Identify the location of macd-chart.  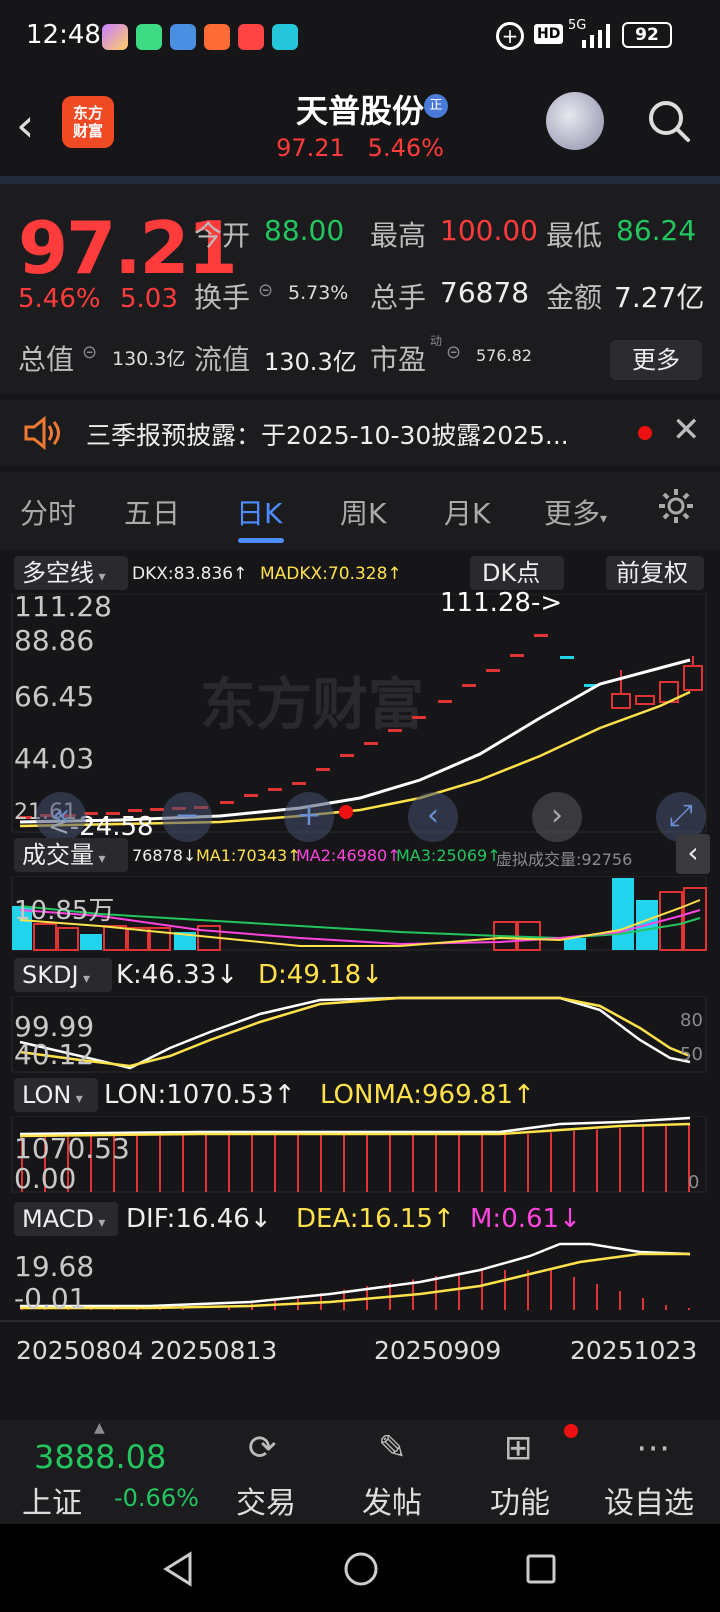
(360, 1280).